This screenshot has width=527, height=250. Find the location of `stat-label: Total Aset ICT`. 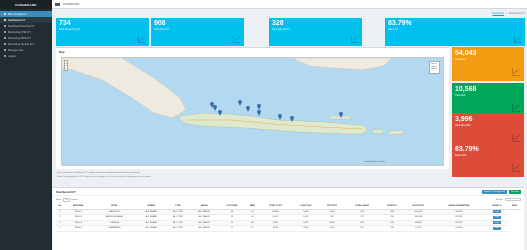

stat-label: Total Aset ICT is located at coordinates (161, 29).